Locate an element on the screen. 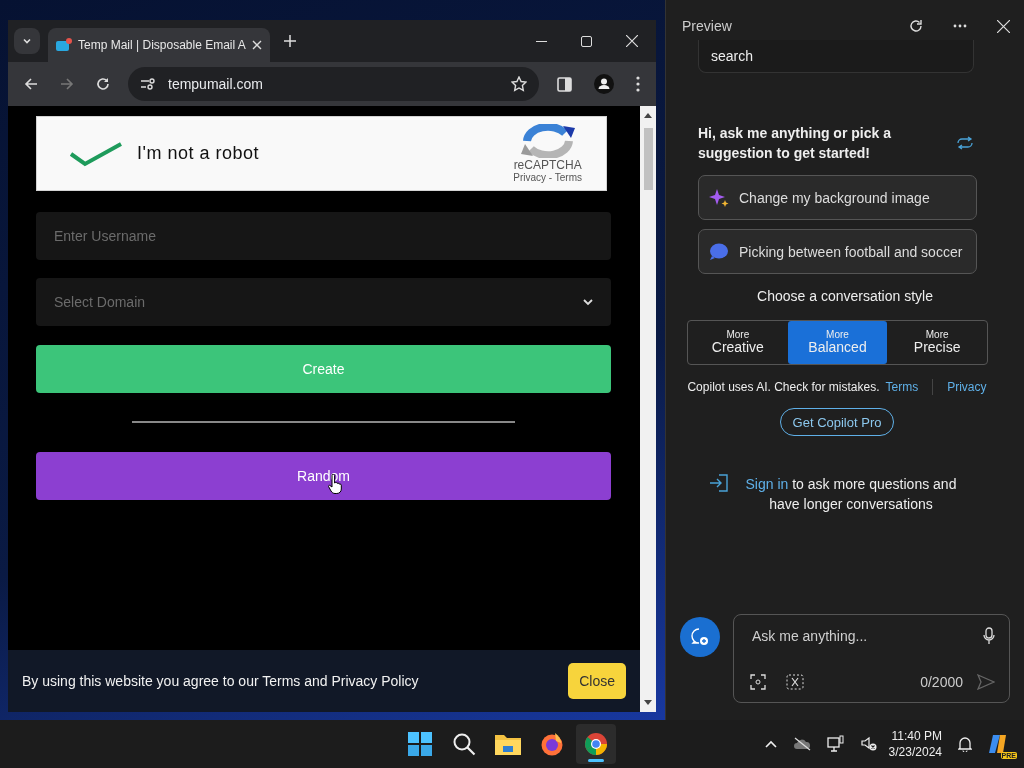 This screenshot has width=1024, height=768. sign-in-prompt: Sign in to ask more questions and have longer conversations is located at coordinates (851, 494).